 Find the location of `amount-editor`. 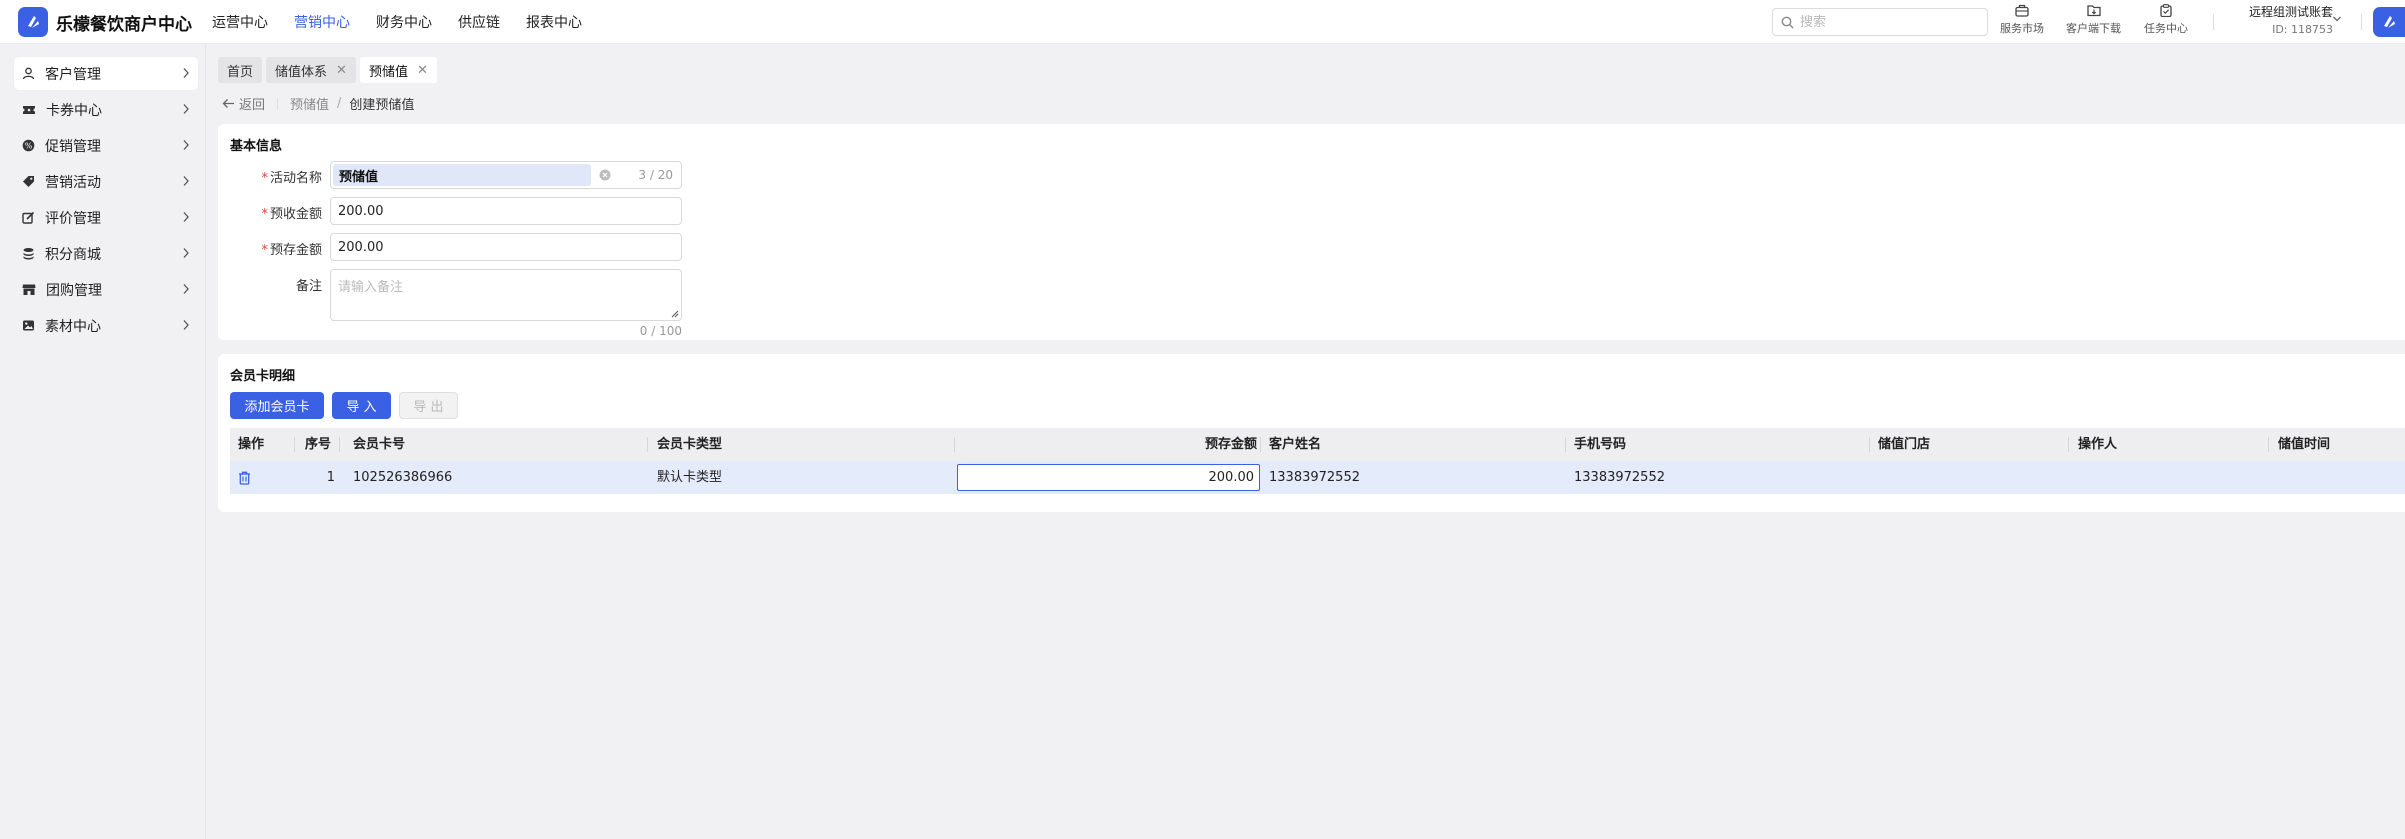

amount-editor is located at coordinates (1108, 477).